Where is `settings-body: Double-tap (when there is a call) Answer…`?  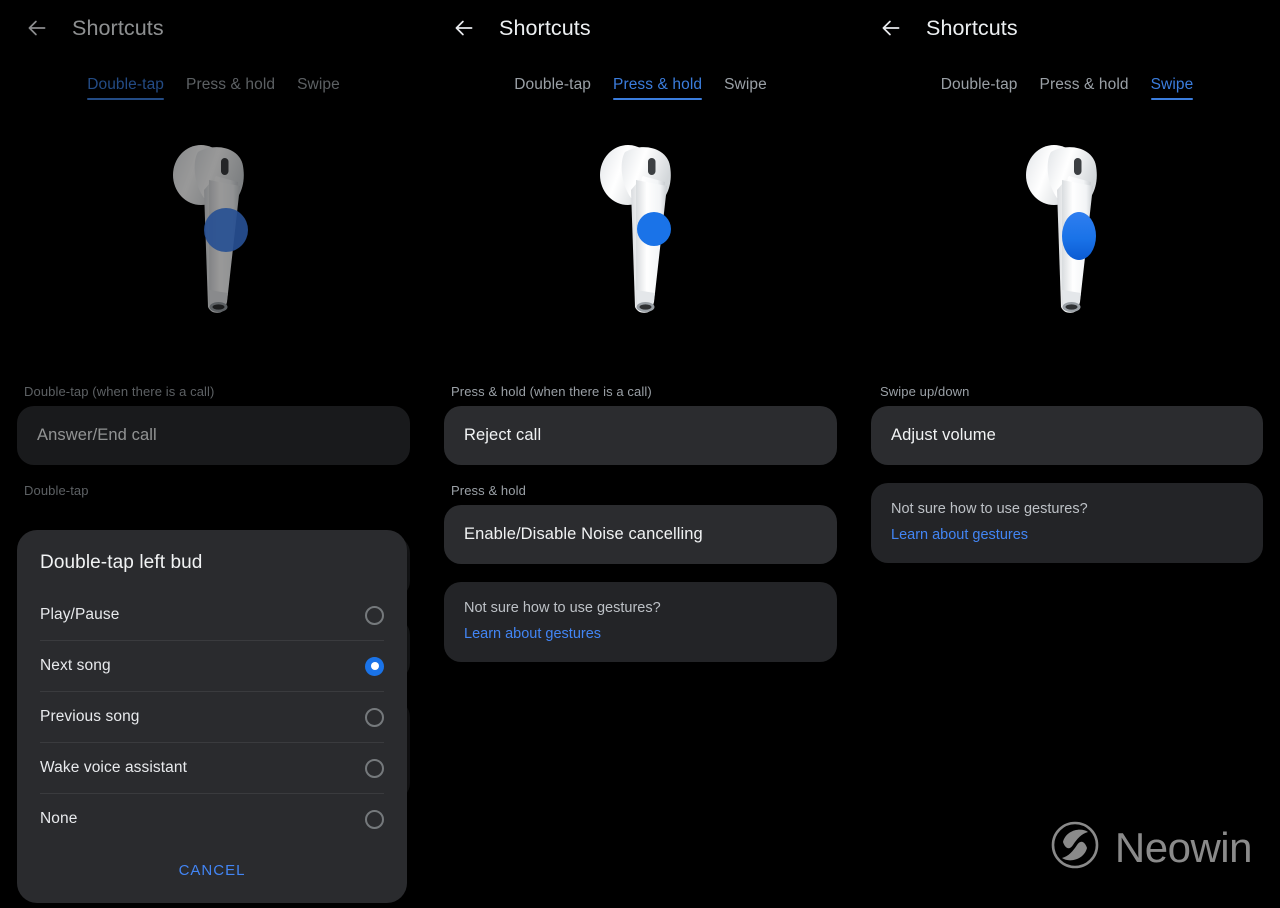
settings-body: Double-tap (when there is a call) Answer… is located at coordinates (213, 441).